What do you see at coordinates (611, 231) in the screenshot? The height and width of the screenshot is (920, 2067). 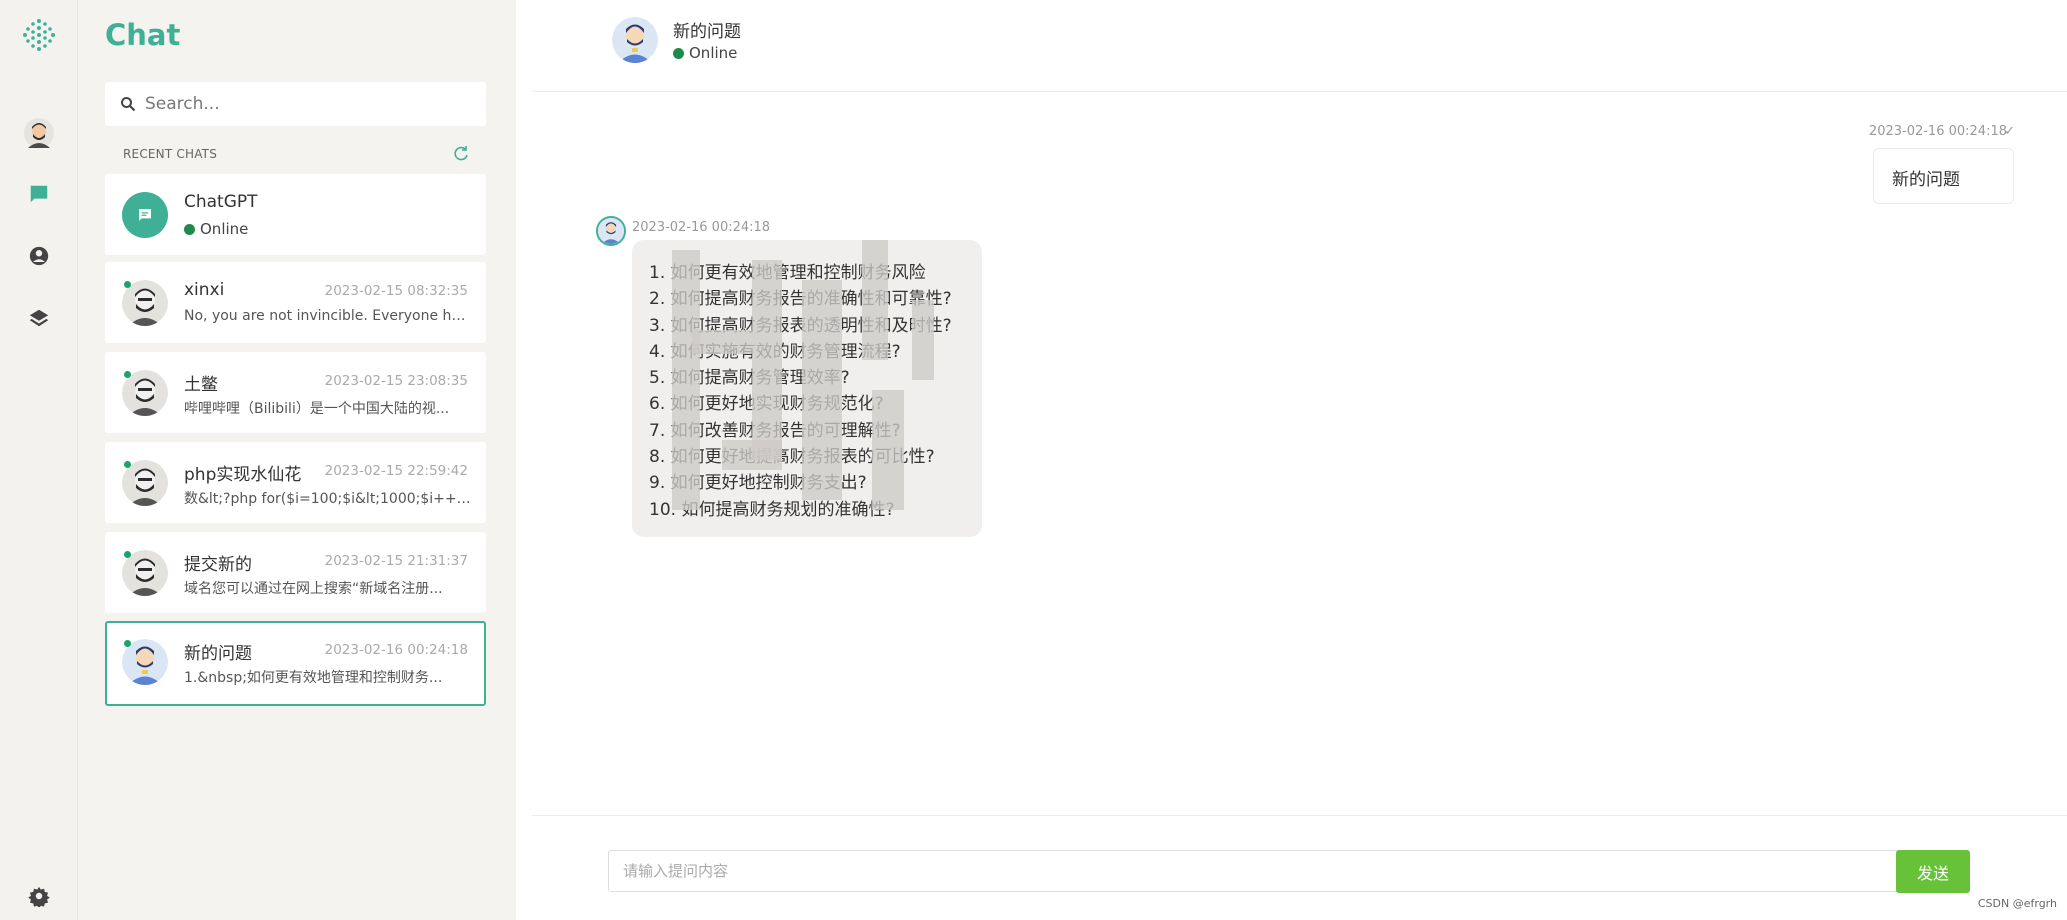 I see `incoming-avatar` at bounding box center [611, 231].